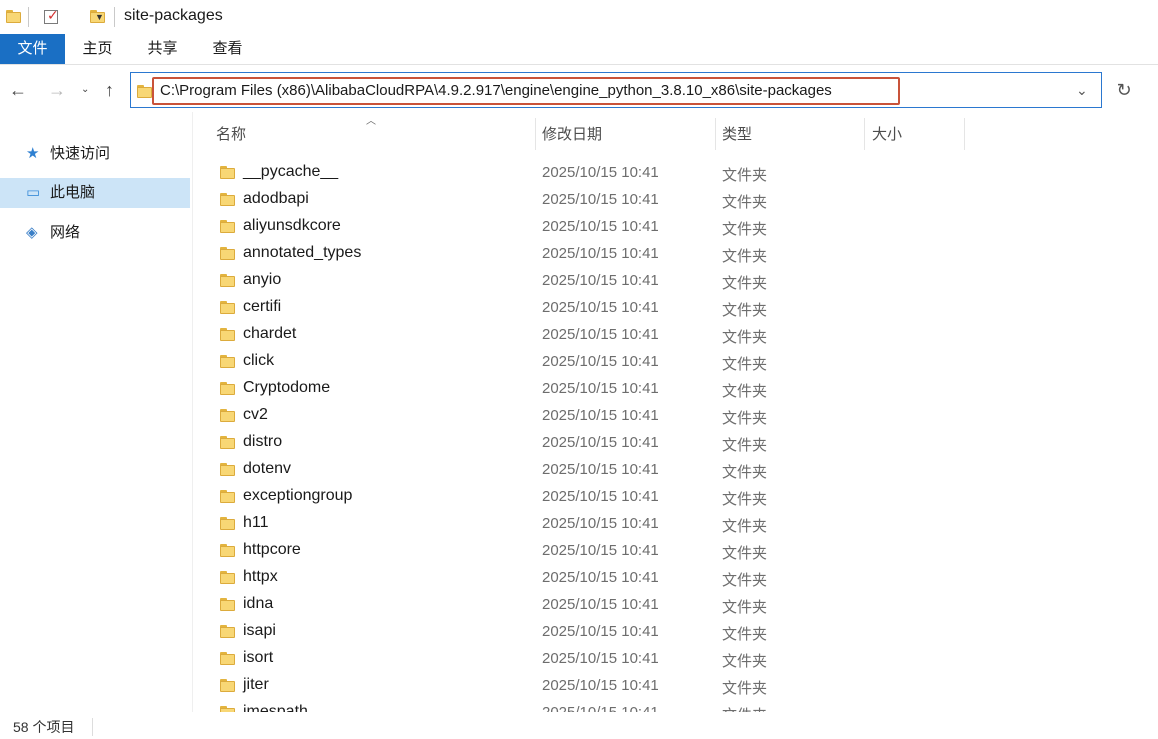 This screenshot has height=739, width=1158. I want to click on table-row: __pycache__ 2025/10/15 10:41 文件夹, so click(590, 172).